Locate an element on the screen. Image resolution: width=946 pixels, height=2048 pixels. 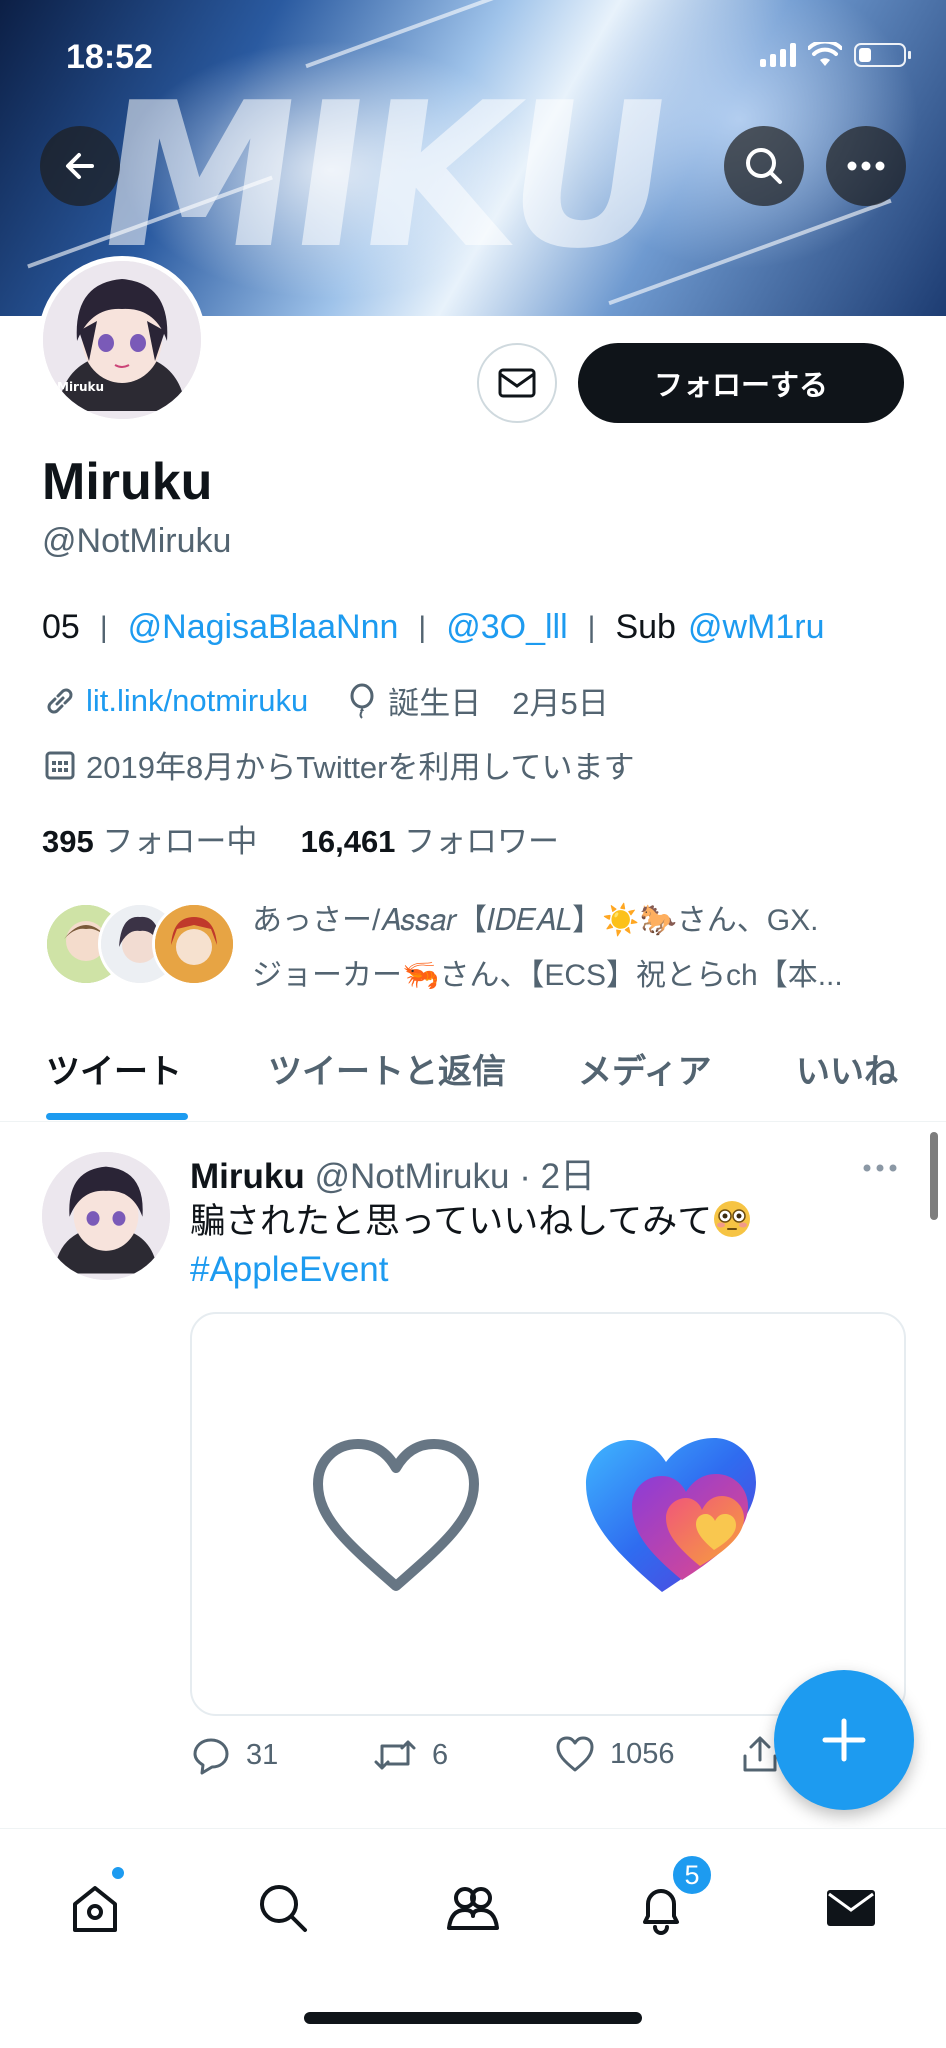
retweet-count: 6 is located at coordinates (440, 1754).